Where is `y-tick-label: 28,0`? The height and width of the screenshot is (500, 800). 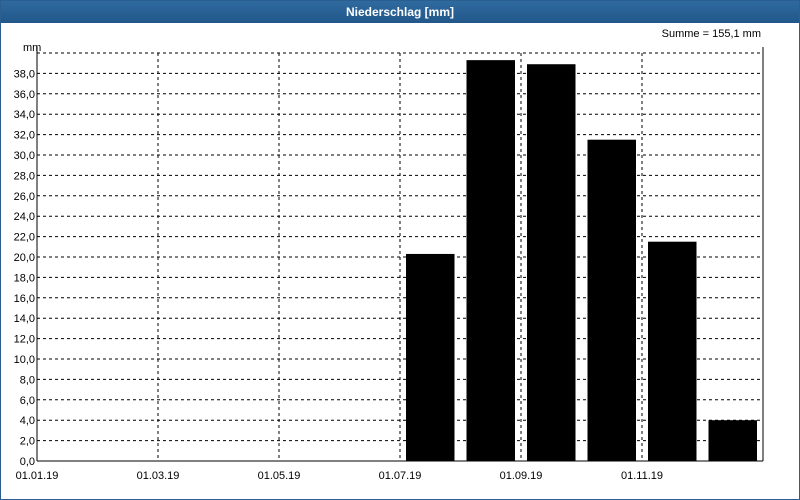
y-tick-label: 28,0 is located at coordinates (24, 176).